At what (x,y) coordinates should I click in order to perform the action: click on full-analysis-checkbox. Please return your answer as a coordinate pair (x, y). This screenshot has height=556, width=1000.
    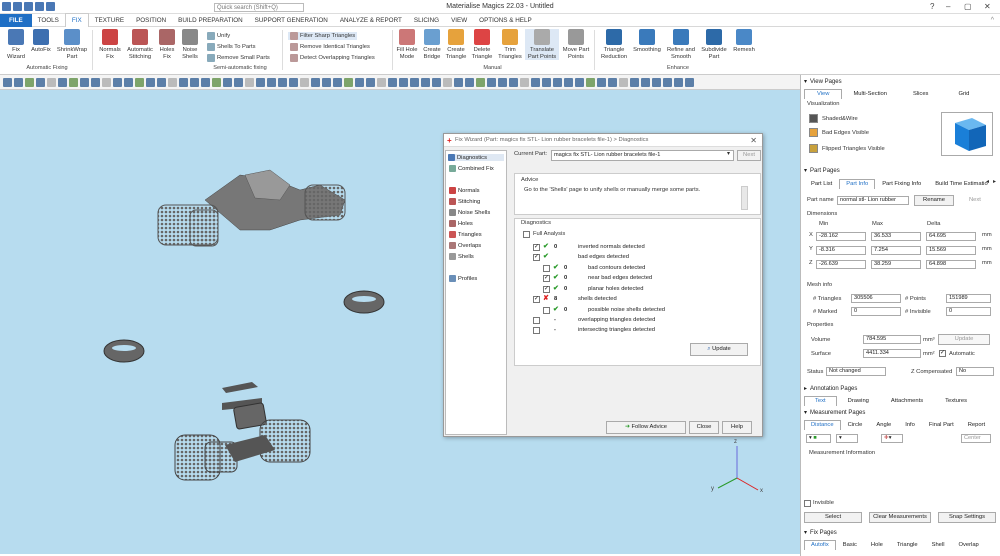
    Looking at the image, I should click on (526, 234).